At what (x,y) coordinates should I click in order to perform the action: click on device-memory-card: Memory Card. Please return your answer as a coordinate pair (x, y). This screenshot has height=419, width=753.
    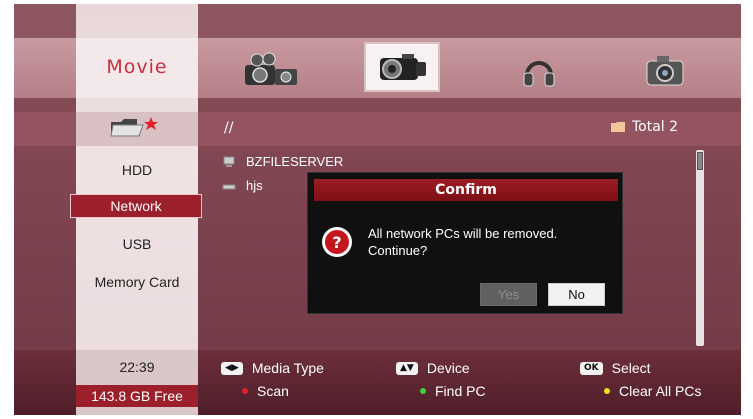
    Looking at the image, I should click on (137, 282).